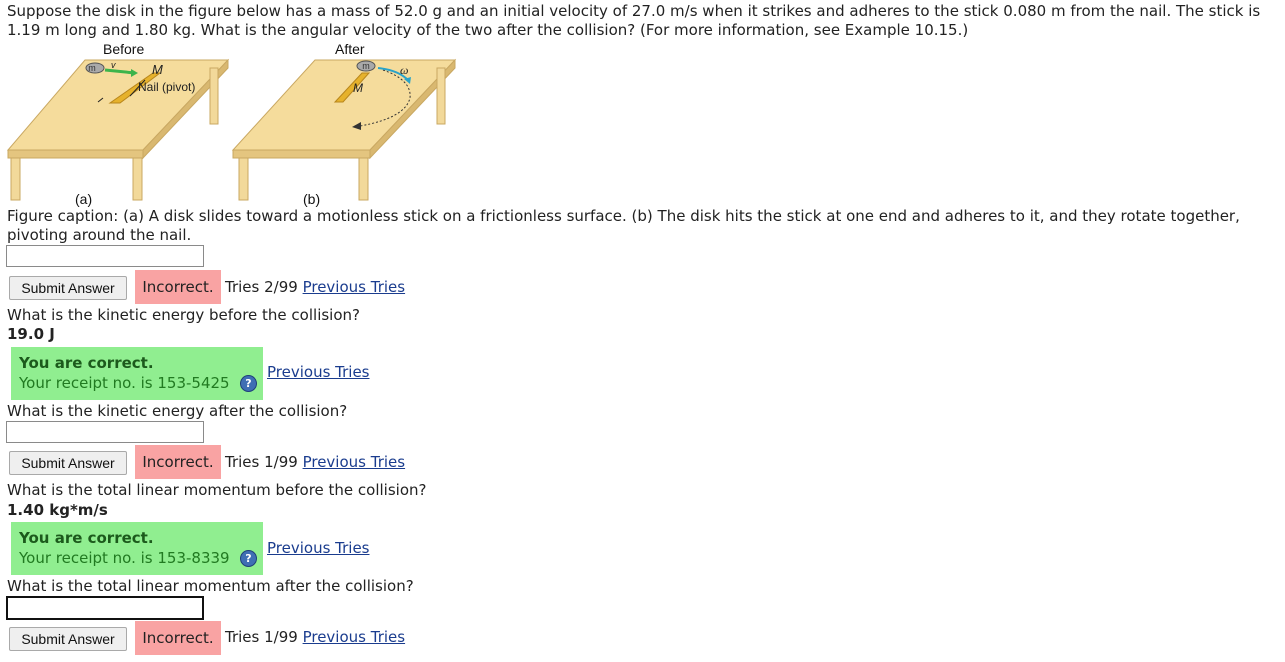 The image size is (1285, 662). Describe the element at coordinates (354, 462) in the screenshot. I see `previous-tries-link-3: Previous Tries` at that location.